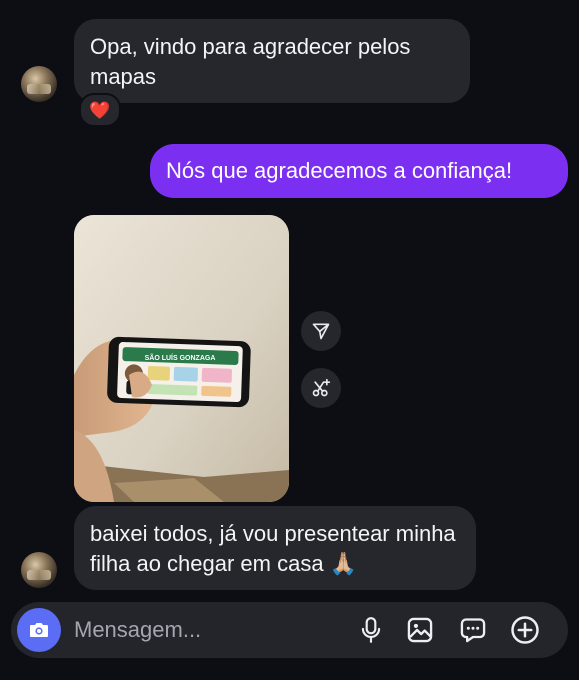 Image resolution: width=579 pixels, height=680 pixels. I want to click on microphone-button, so click(371, 630).